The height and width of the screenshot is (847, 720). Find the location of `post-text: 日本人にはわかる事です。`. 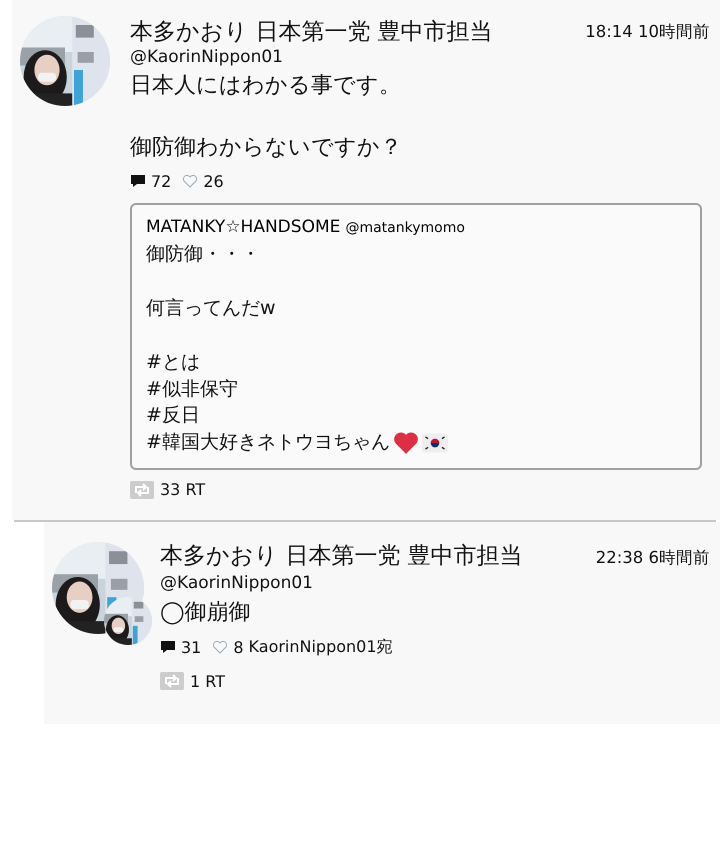

post-text: 日本人にはわかる事です。 is located at coordinates (266, 86).